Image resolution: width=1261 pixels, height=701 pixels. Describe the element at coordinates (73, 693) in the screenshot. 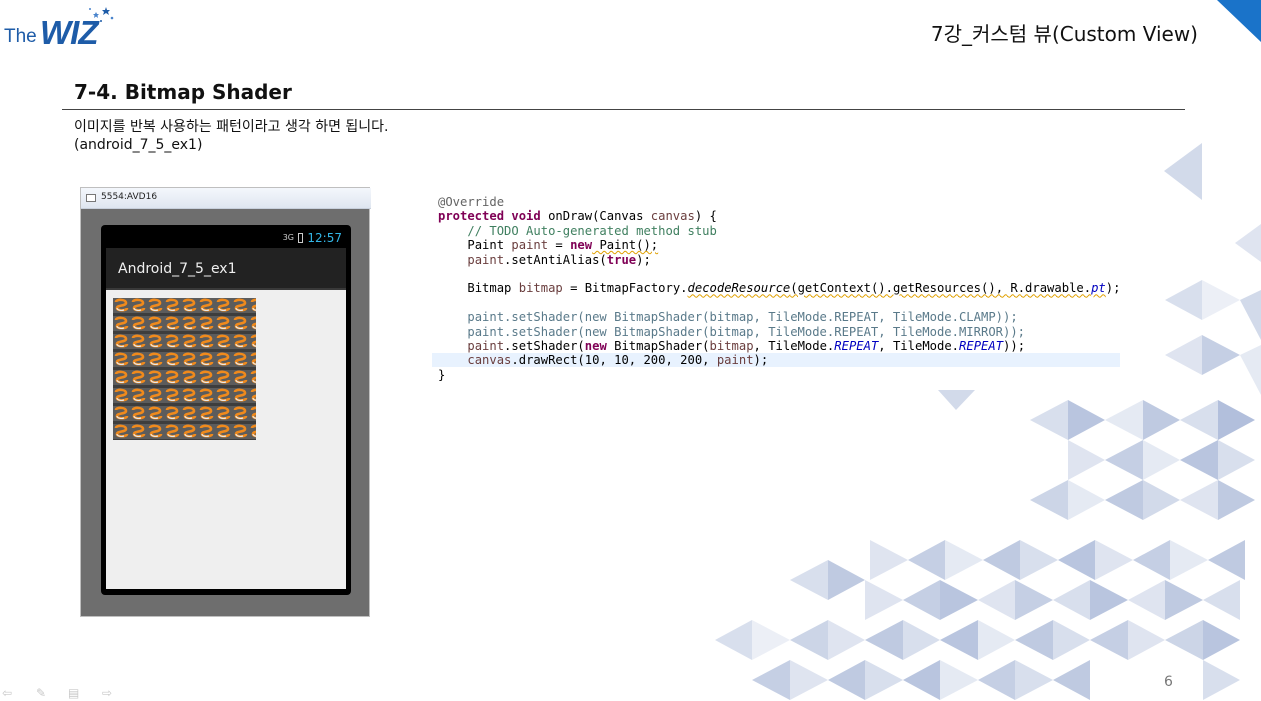

I see `menu-icon: ▤` at that location.